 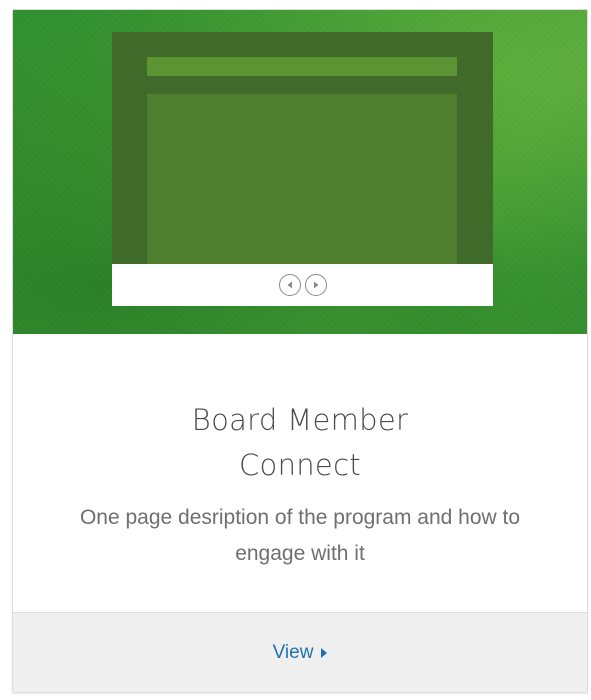 What do you see at coordinates (302, 179) in the screenshot?
I see `mockup-content-area` at bounding box center [302, 179].